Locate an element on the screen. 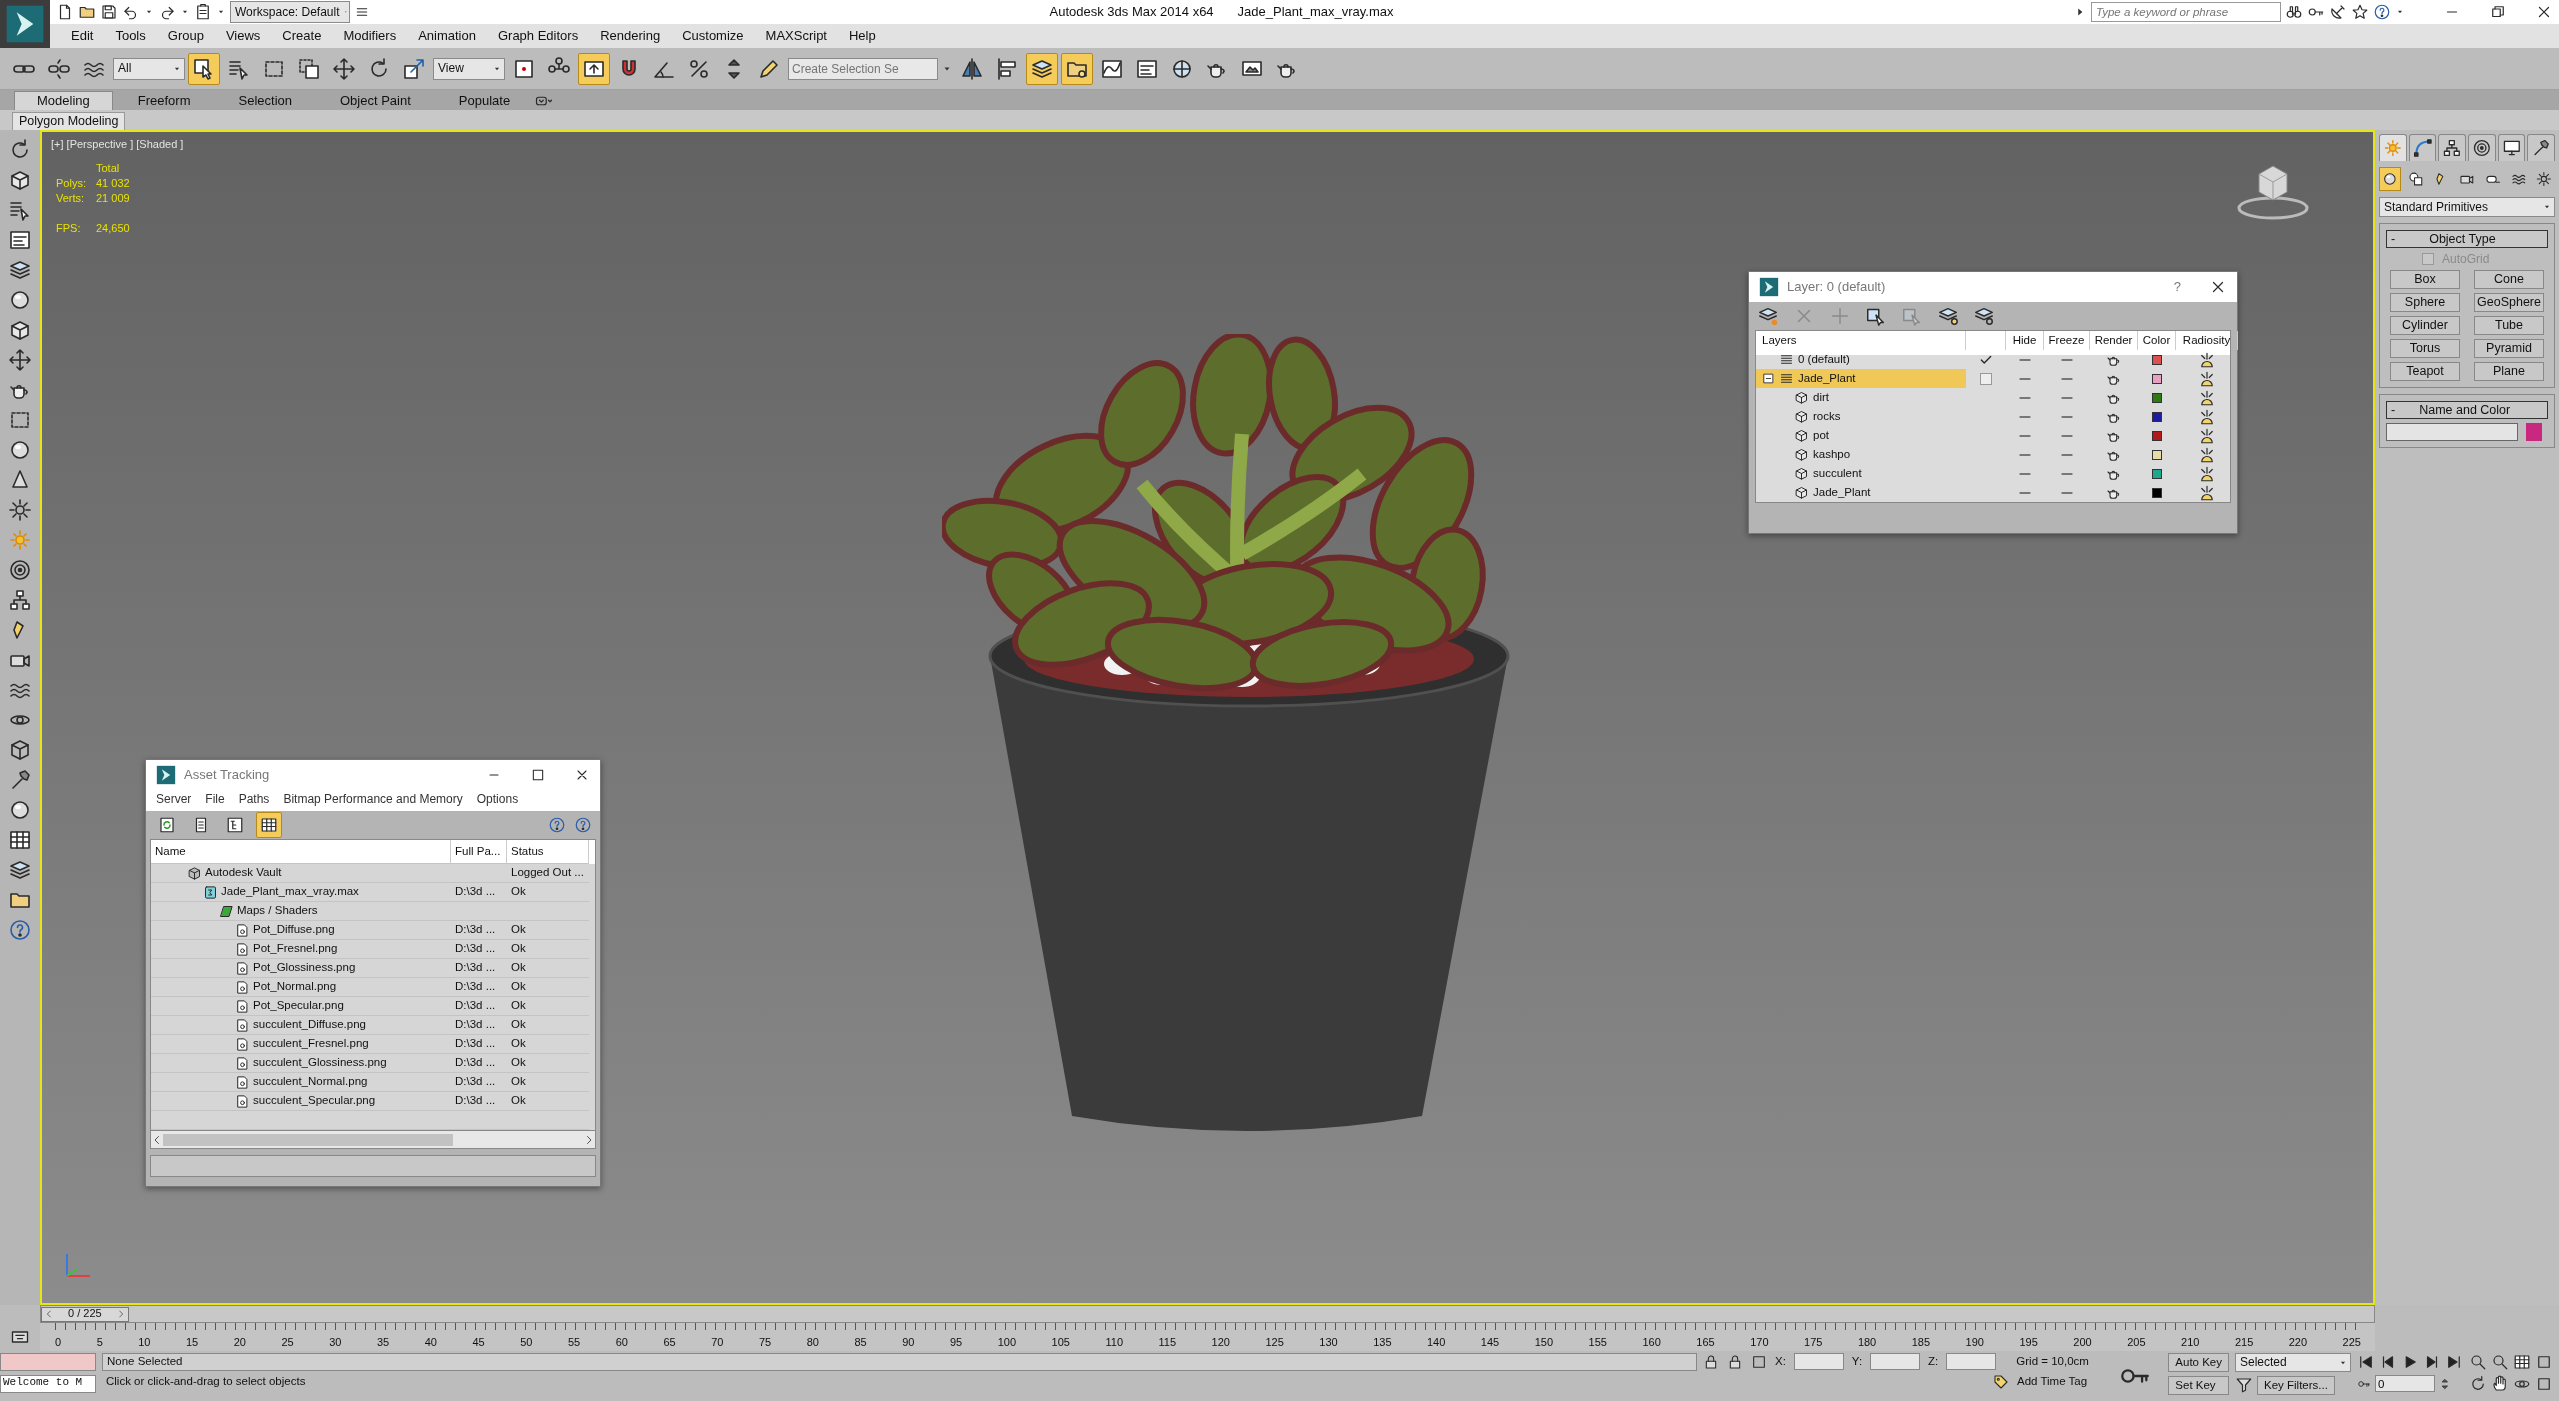 This screenshot has height=1401, width=2559. gear-icon is located at coordinates (20, 510).